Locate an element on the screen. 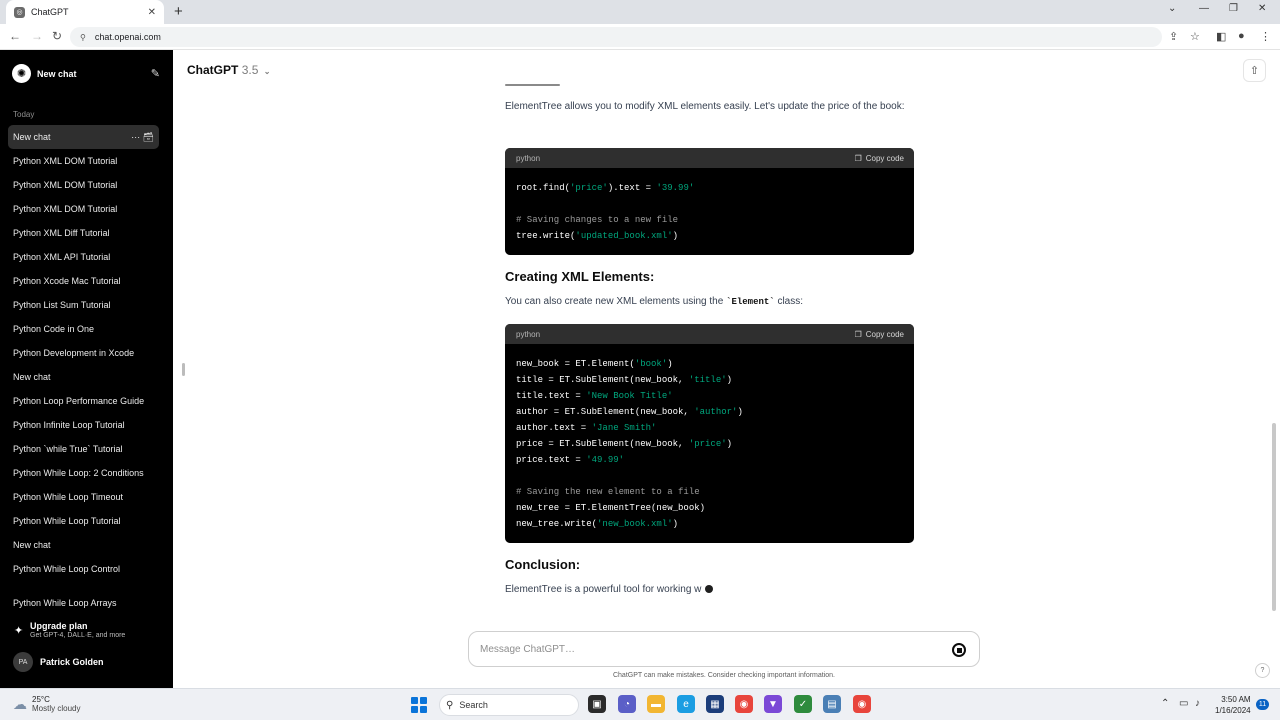 This screenshot has height=720, width=1280. code-string: 'book' is located at coordinates (651, 364).